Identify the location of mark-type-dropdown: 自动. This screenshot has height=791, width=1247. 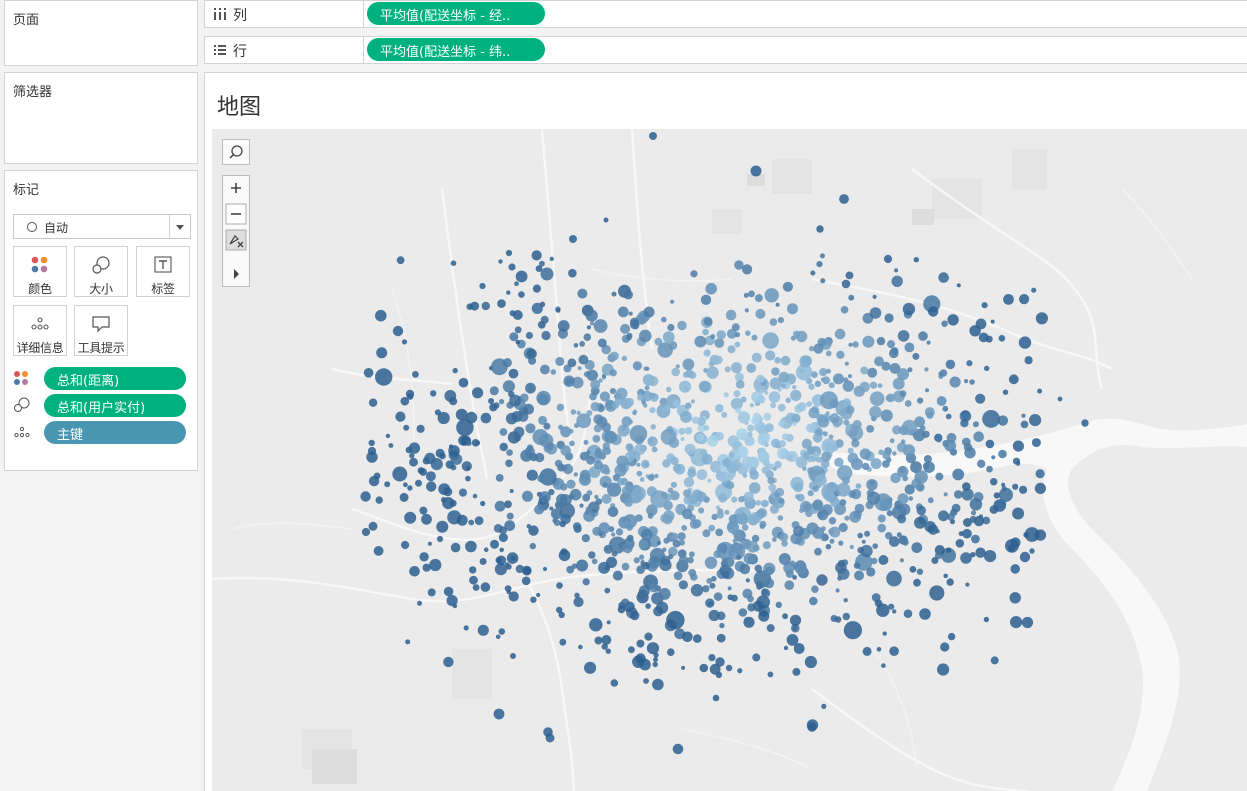
(102, 226).